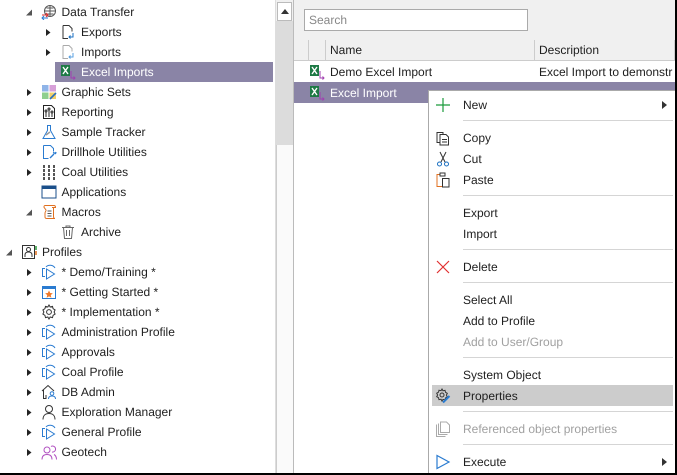 This screenshot has width=677, height=475. Describe the element at coordinates (605, 71) in the screenshot. I see `table-cell: Excel Import to demonstr` at that location.